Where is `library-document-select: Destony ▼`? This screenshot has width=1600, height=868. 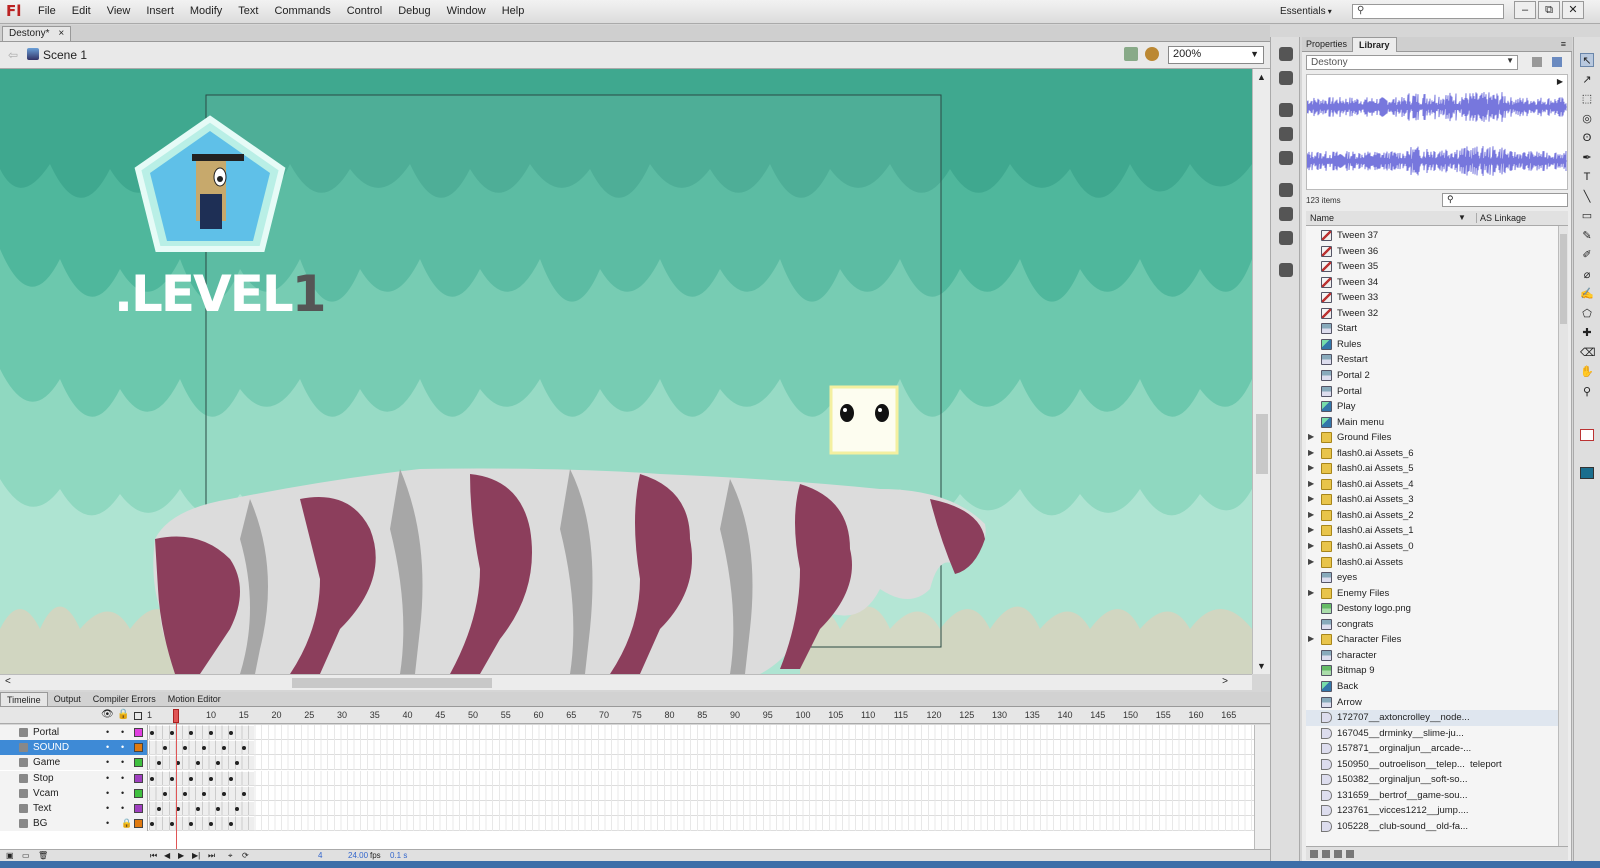
library-document-select: Destony ▼ is located at coordinates (1412, 62).